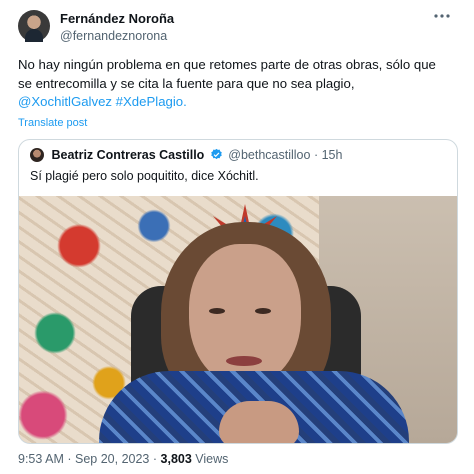 Image resolution: width=474 pixels, height=474 pixels. Describe the element at coordinates (244, 361) in the screenshot. I see `person-mouth` at that location.